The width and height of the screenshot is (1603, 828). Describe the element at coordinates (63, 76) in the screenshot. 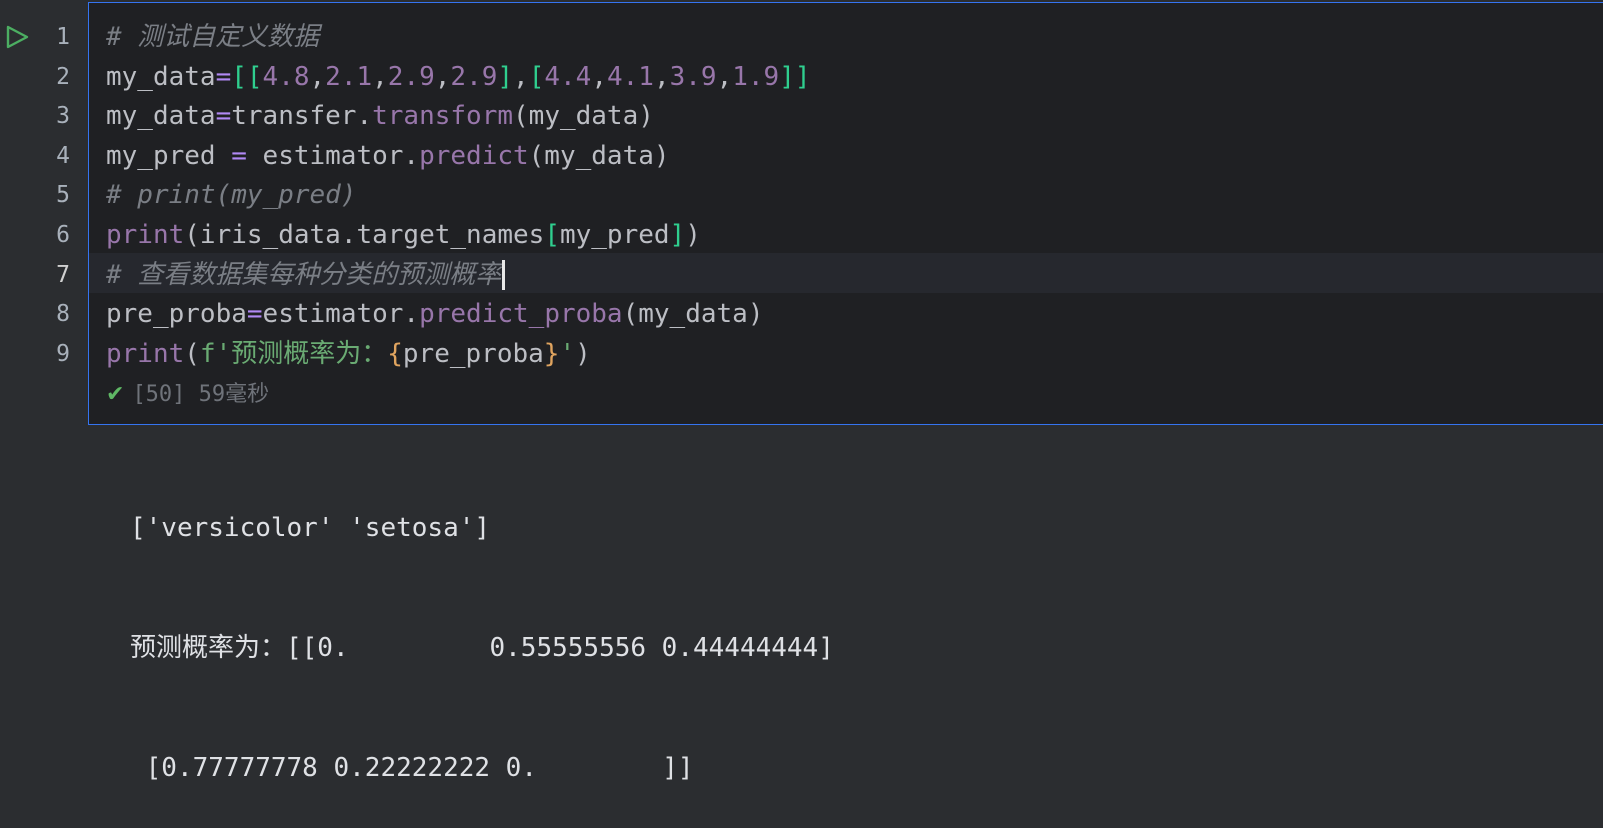

I see `line-number: 2` at that location.